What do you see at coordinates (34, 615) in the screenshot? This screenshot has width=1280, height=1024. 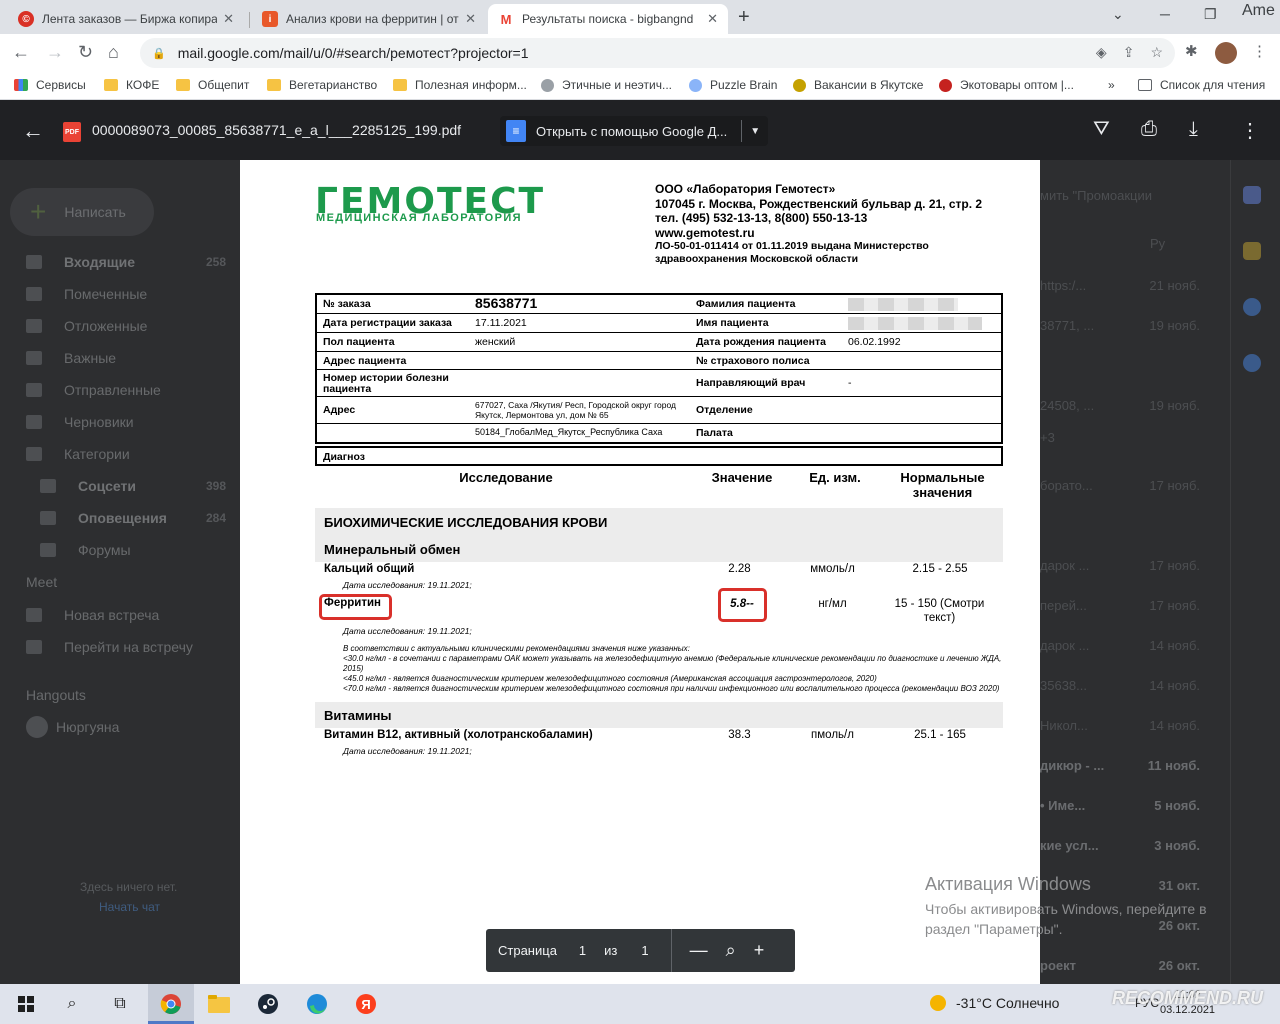 I see `video-icon` at bounding box center [34, 615].